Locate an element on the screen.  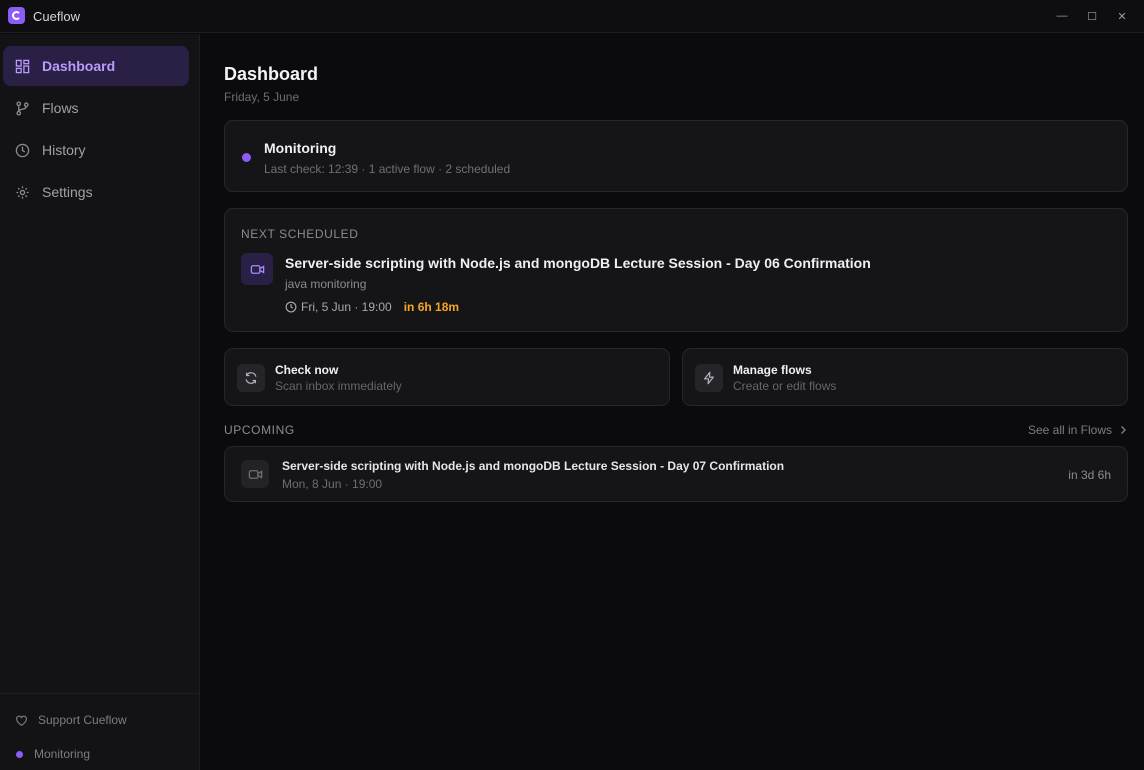
sidebar-item-dashboard: Dashboard is located at coordinates (96, 66).